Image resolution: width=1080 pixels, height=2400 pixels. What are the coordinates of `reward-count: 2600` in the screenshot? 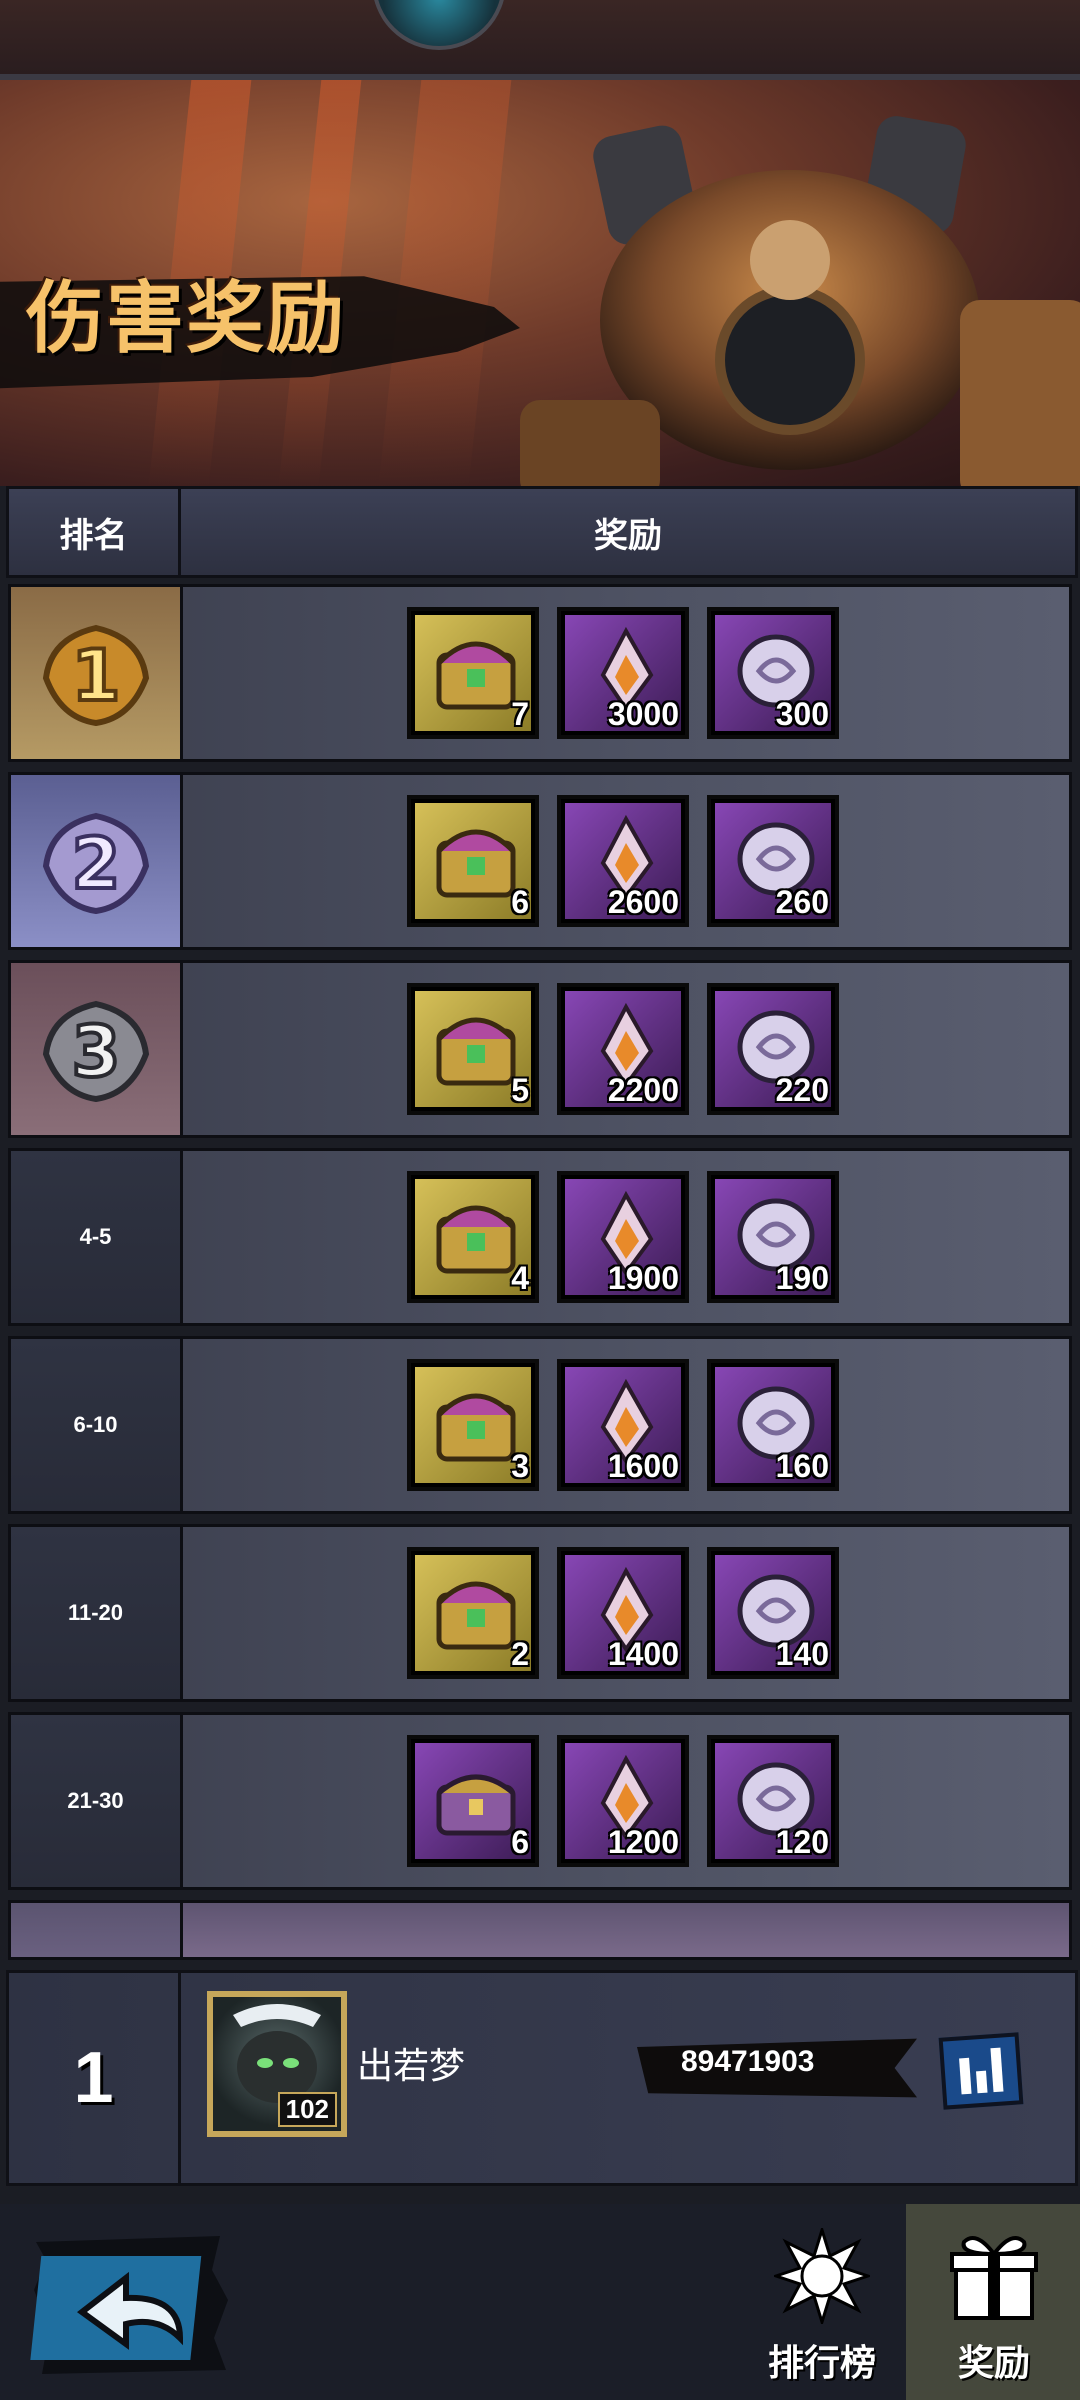 It's located at (643, 902).